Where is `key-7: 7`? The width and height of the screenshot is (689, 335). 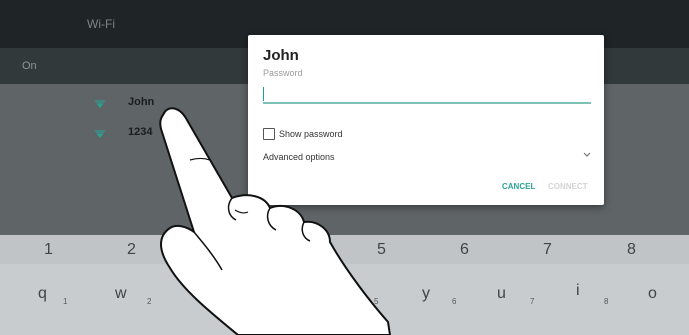
key-7: 7 is located at coordinates (547, 250).